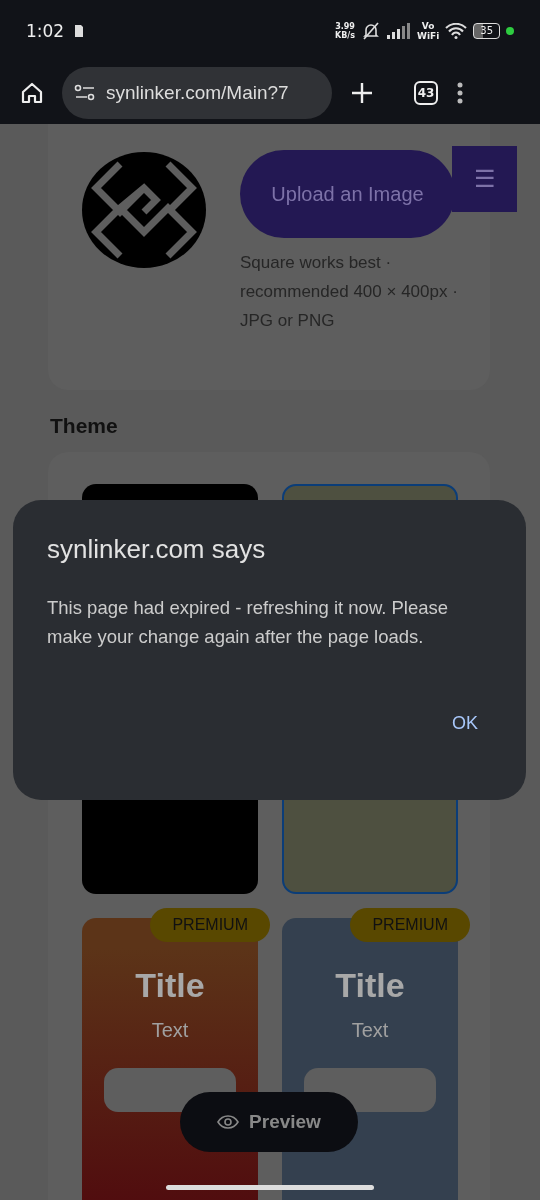  I want to click on more-options-icon, so click(460, 93).